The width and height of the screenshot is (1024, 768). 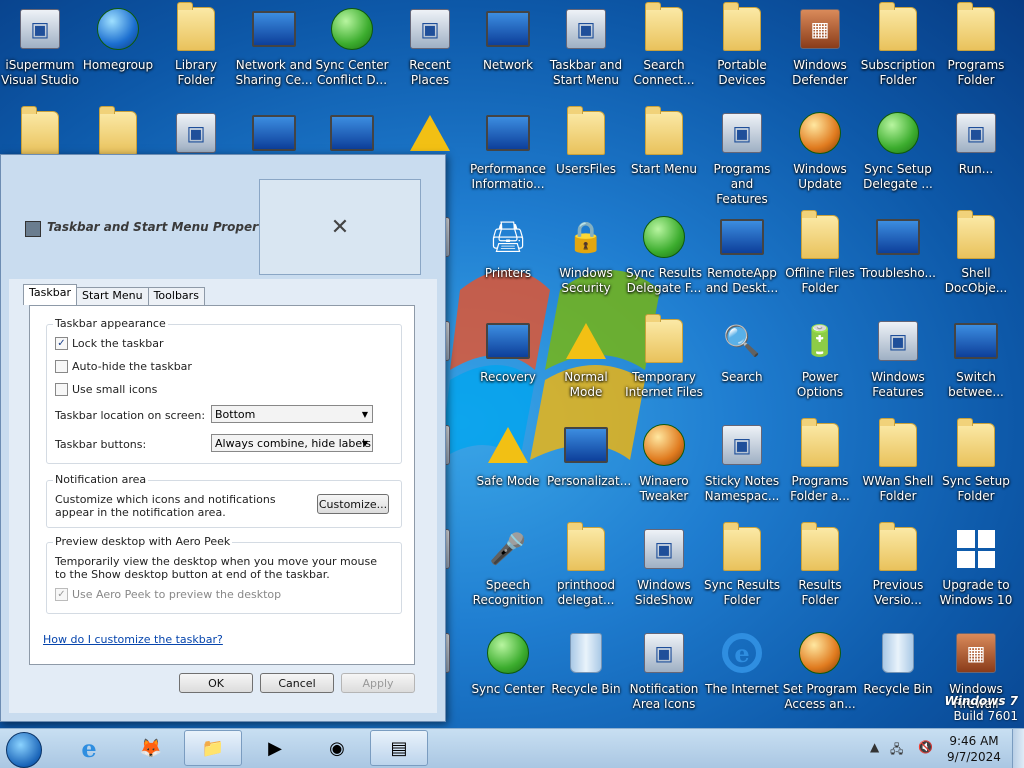 I want to click on tab-toolbars: Toolbars, so click(x=176, y=296).